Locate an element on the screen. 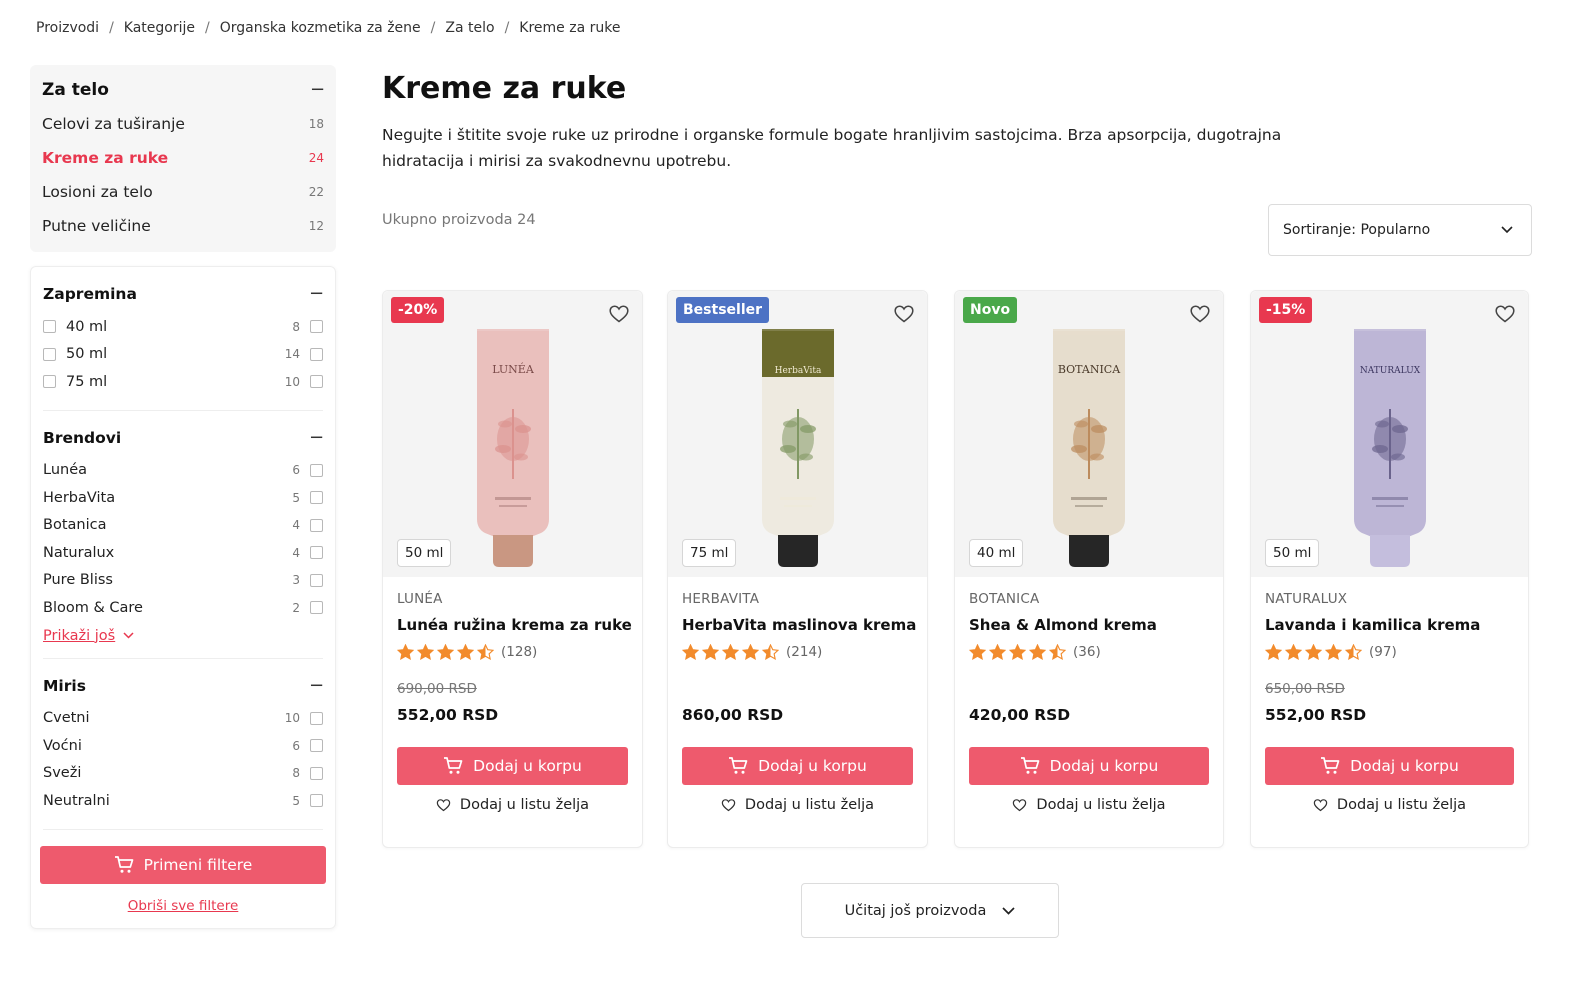 The image size is (1586, 992). category-item-count: 24 is located at coordinates (316, 158).